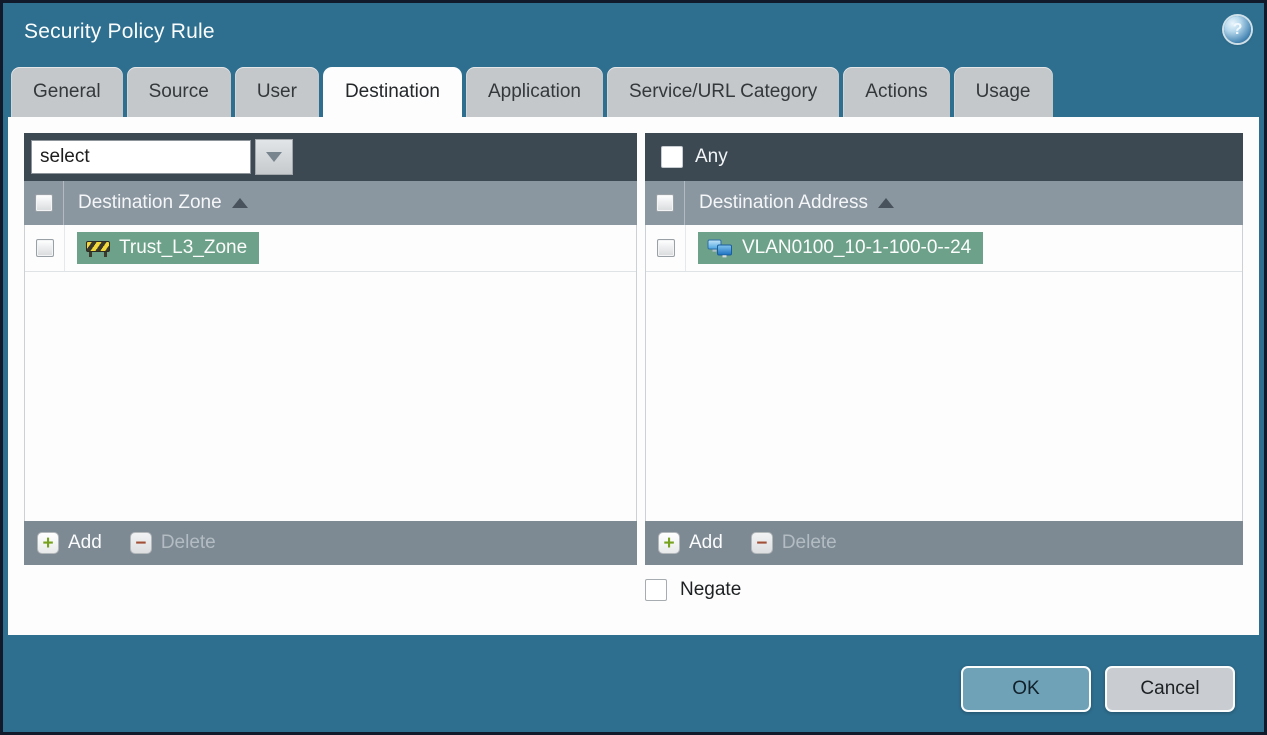 The height and width of the screenshot is (735, 1267). I want to click on address-column-header: Destination Address, so click(796, 203).